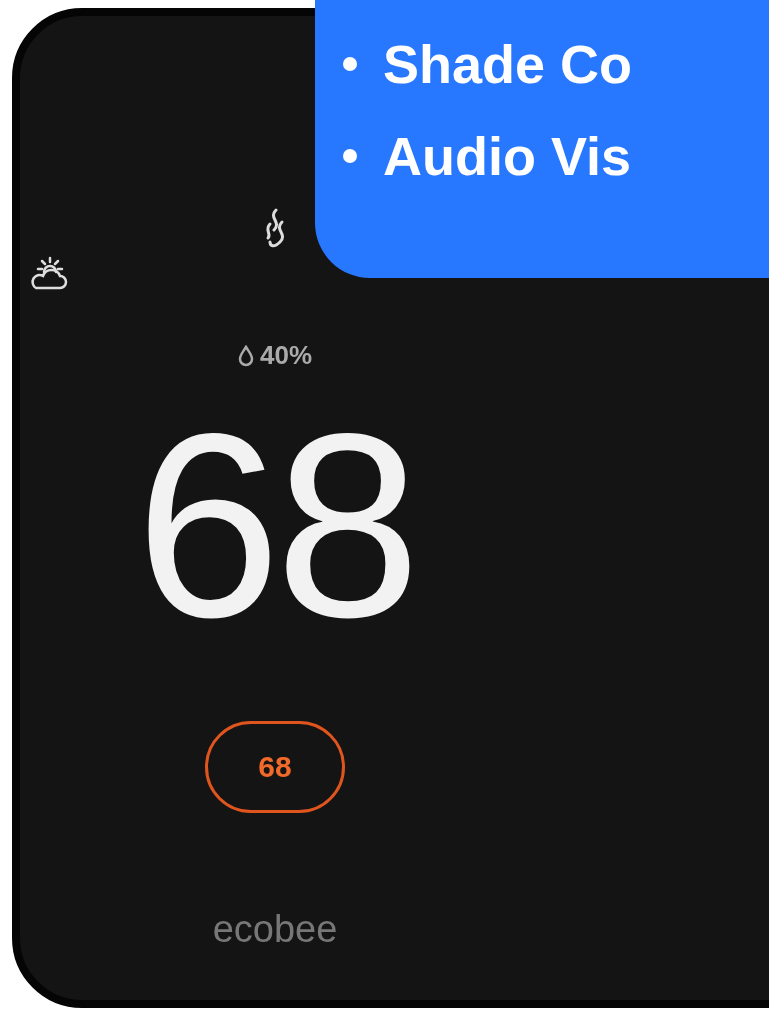 This screenshot has width=769, height=1020. I want to click on setpoint-button: 68, so click(275, 767).